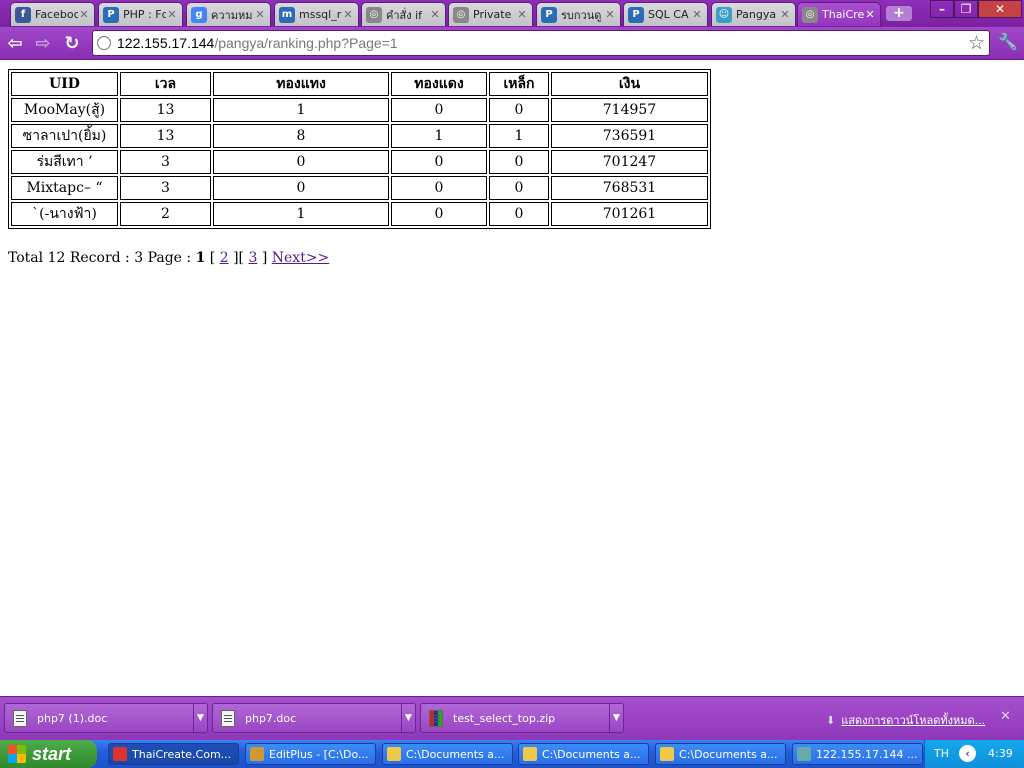  Describe the element at coordinates (753, 14) in the screenshot. I see `browser-tab: ☺ Pangya ✕` at that location.